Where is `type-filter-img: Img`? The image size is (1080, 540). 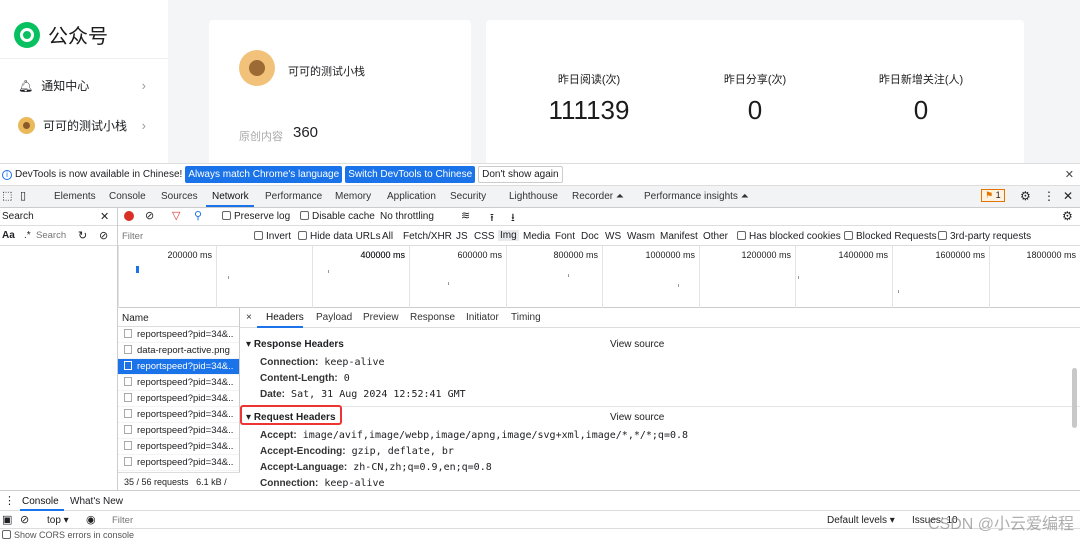 type-filter-img: Img is located at coordinates (508, 235).